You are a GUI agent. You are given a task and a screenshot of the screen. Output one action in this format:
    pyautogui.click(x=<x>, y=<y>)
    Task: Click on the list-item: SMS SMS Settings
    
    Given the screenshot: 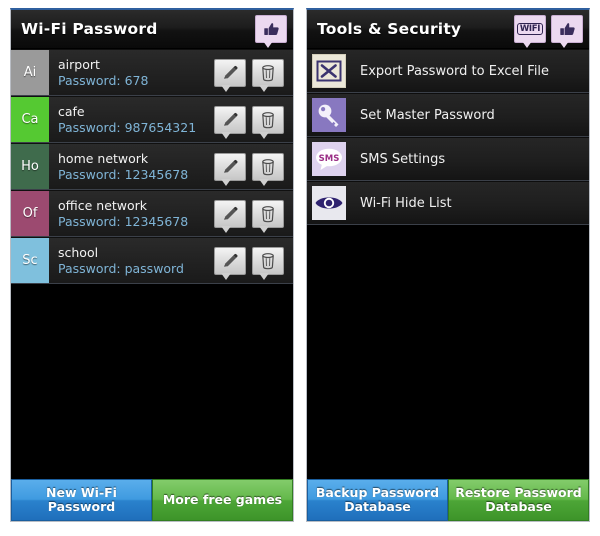 What is the action you would take?
    pyautogui.click(x=448, y=159)
    